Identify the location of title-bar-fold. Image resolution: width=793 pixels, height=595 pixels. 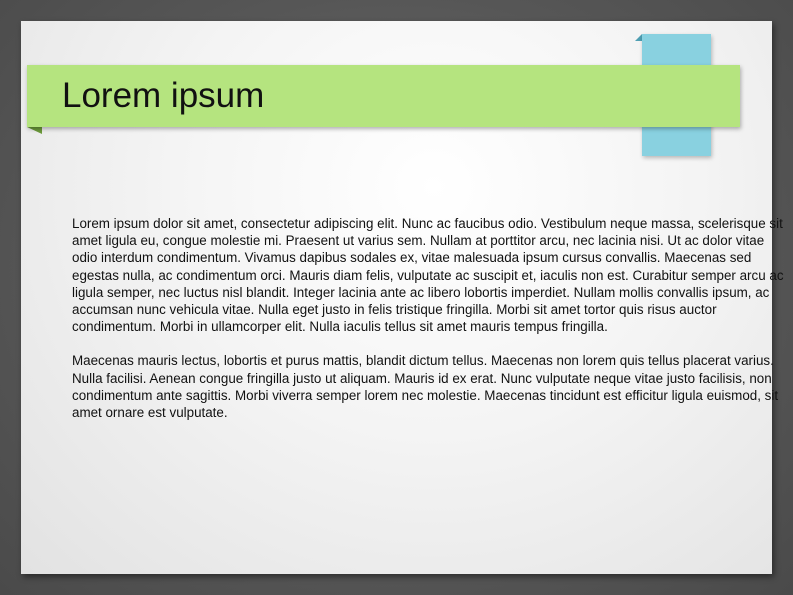
(34, 130).